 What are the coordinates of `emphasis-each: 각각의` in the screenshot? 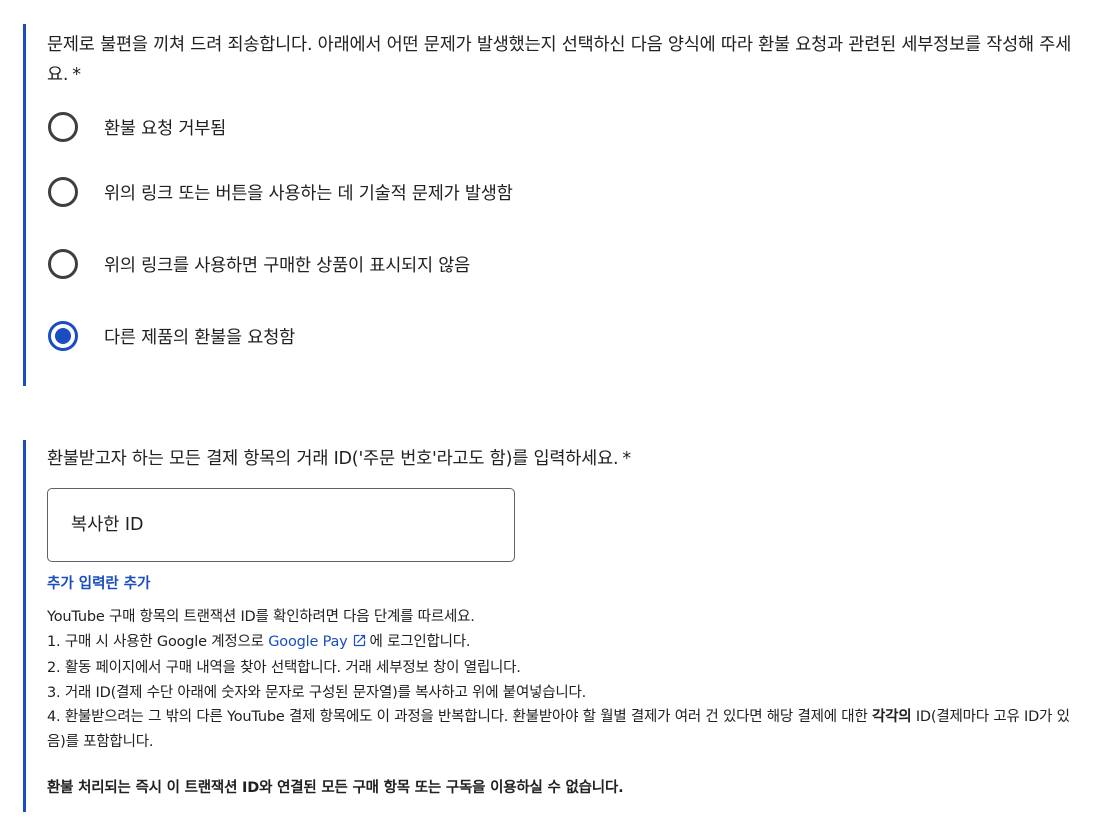 It's located at (892, 717).